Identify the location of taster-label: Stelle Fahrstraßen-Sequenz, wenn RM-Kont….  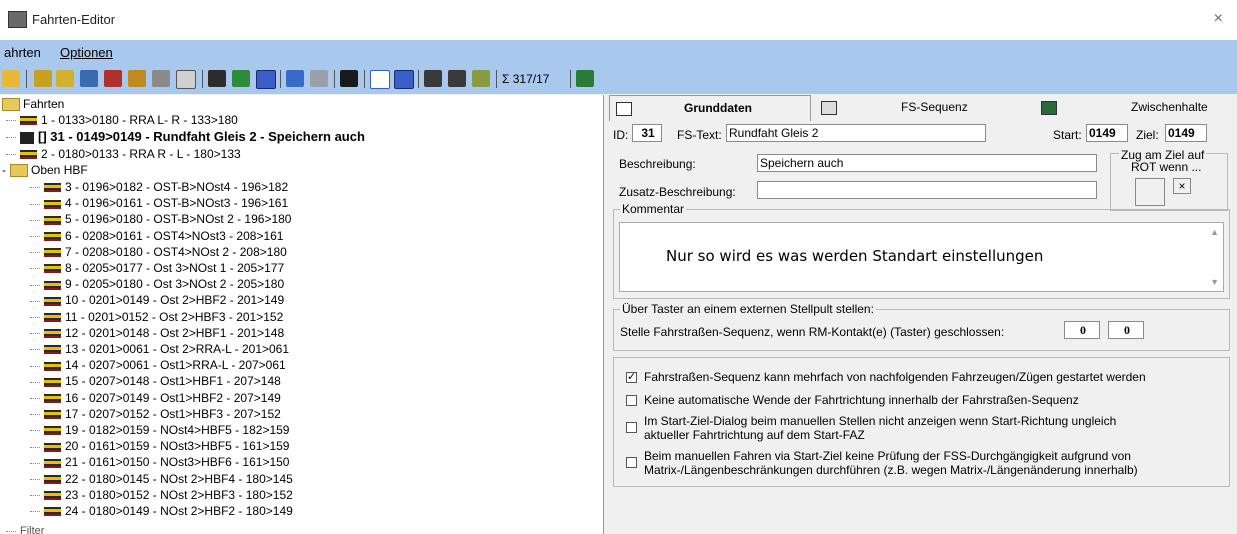
(812, 332).